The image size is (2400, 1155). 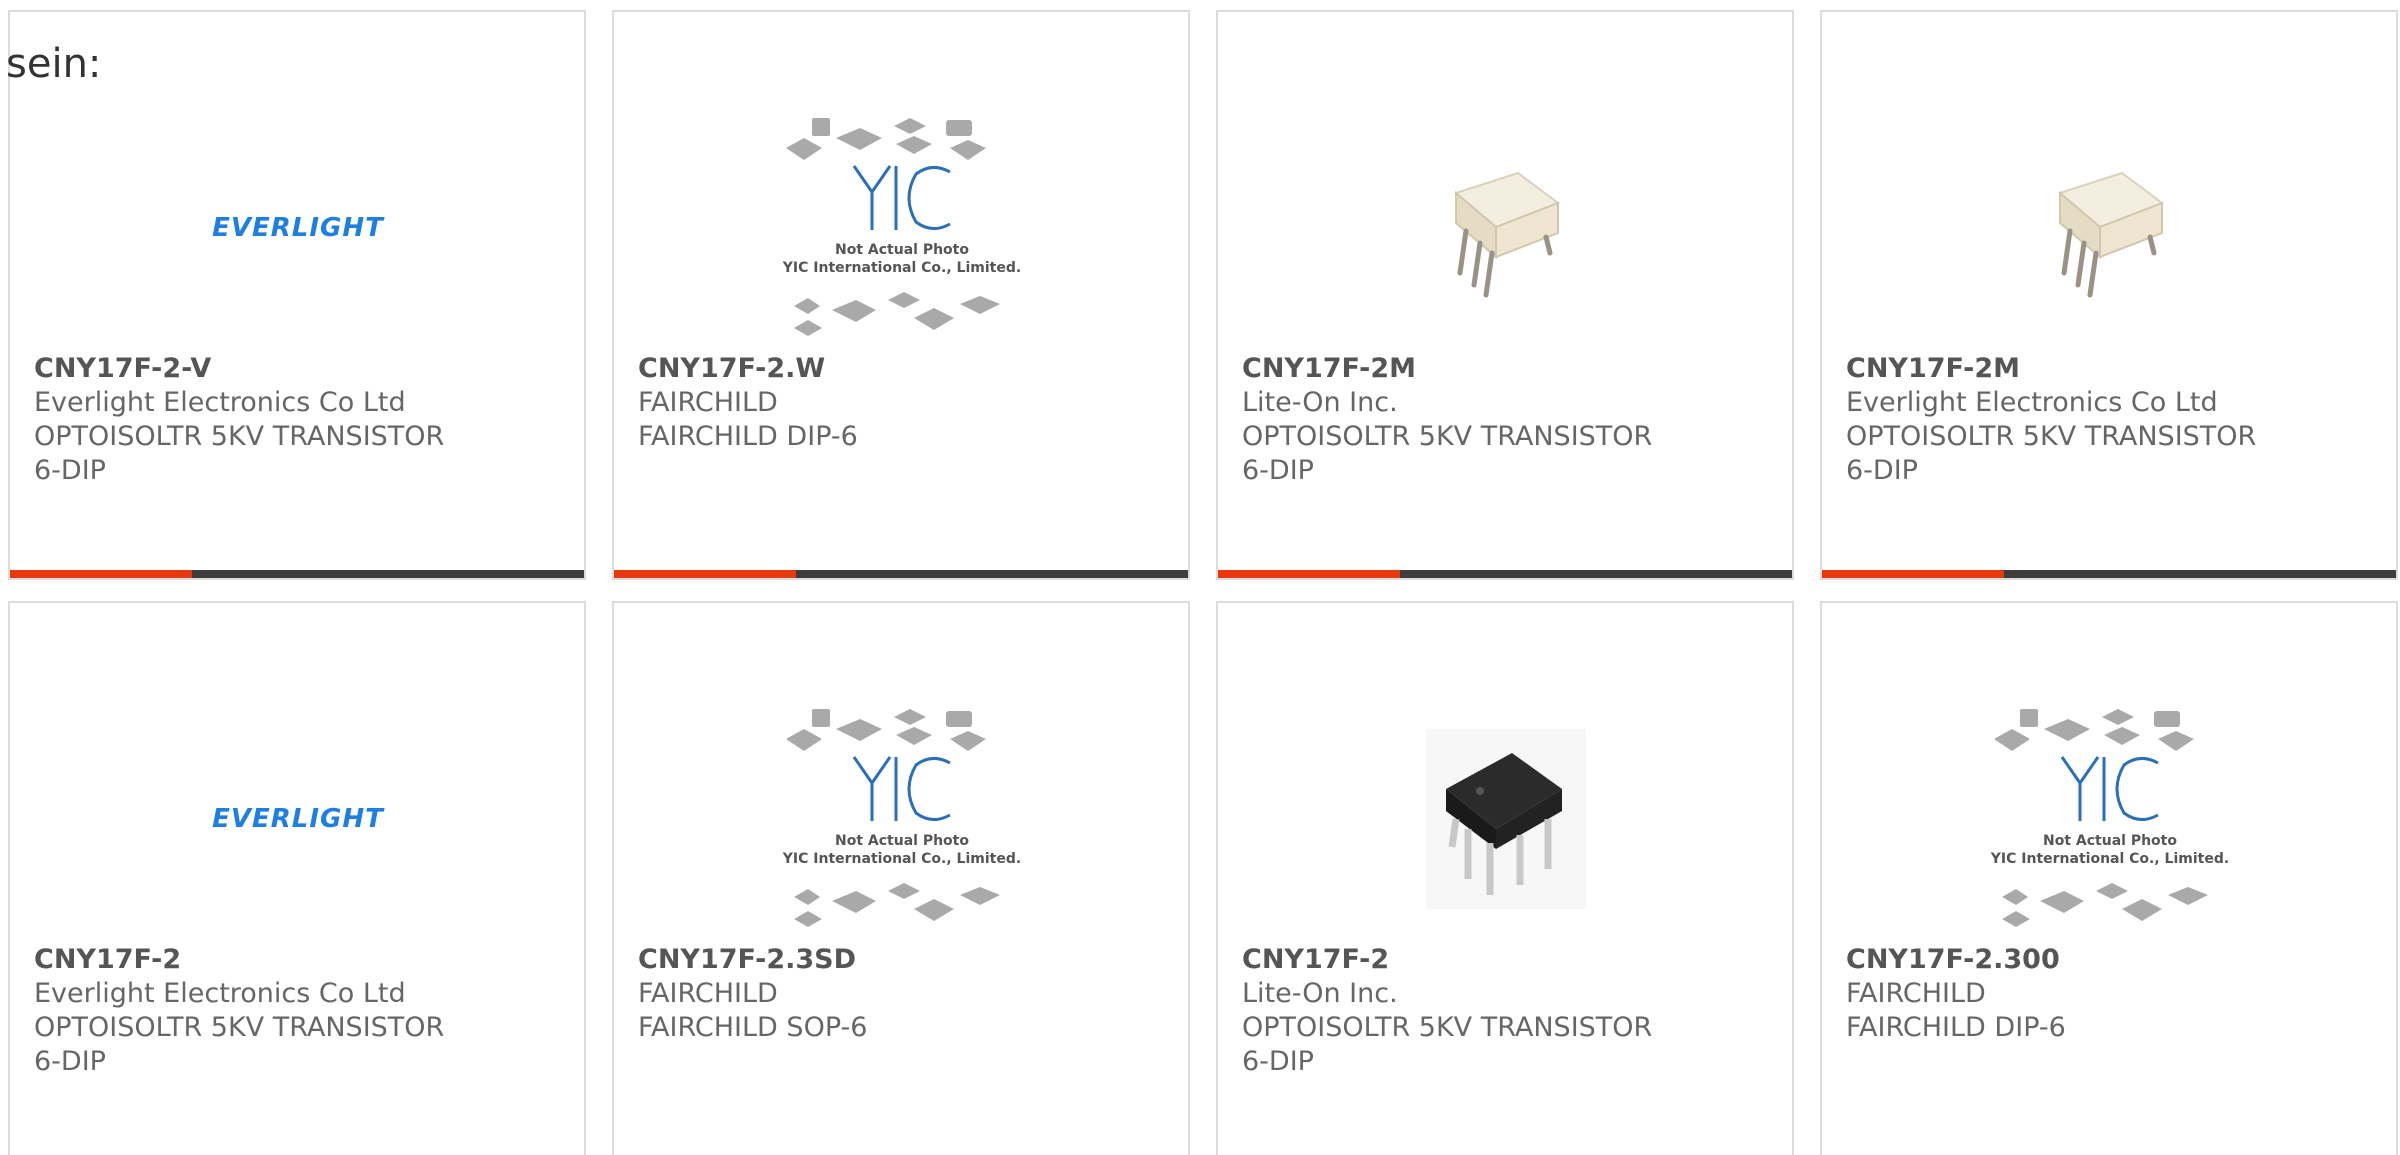 What do you see at coordinates (753, 1027) in the screenshot?
I see `description: FAIRCHILD SOP-6` at bounding box center [753, 1027].